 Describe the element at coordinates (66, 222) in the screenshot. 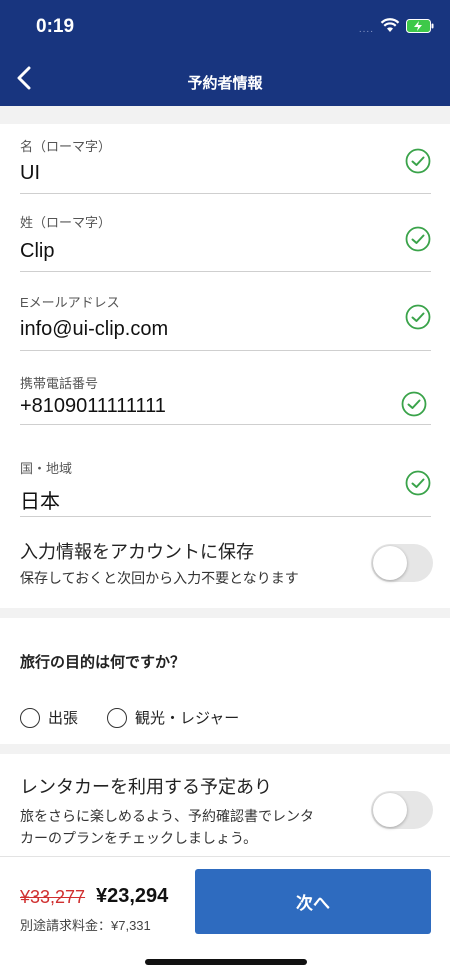

I see `field-label: 姓（ローマ字）` at that location.